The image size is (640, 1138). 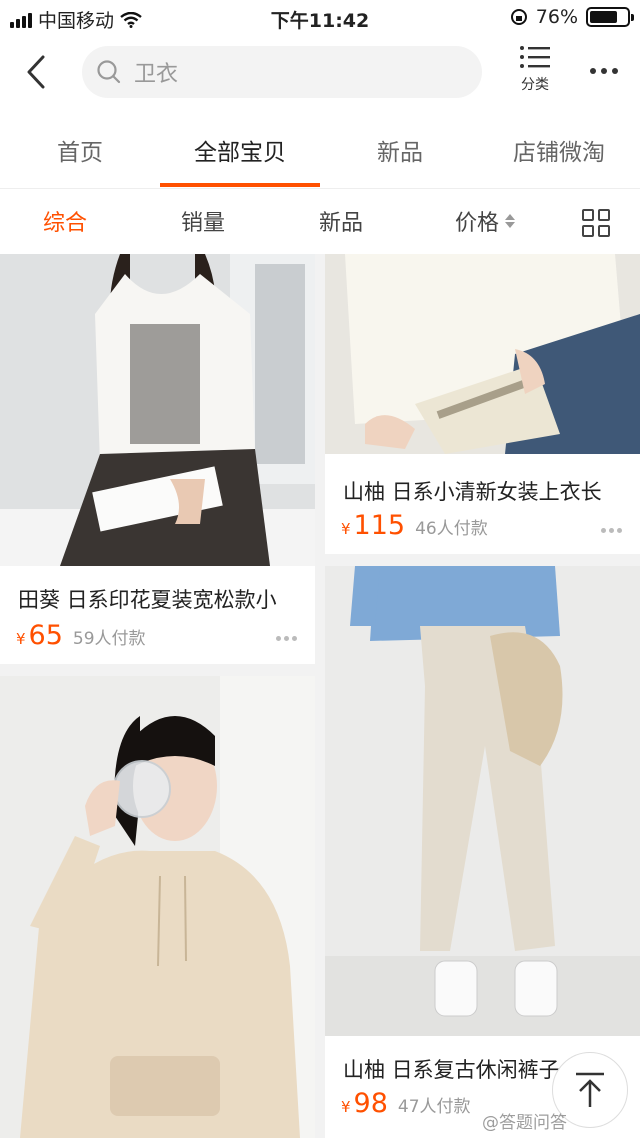 What do you see at coordinates (320, 18) in the screenshot?
I see `status-bar: 中国移动 下午11:42 76%` at bounding box center [320, 18].